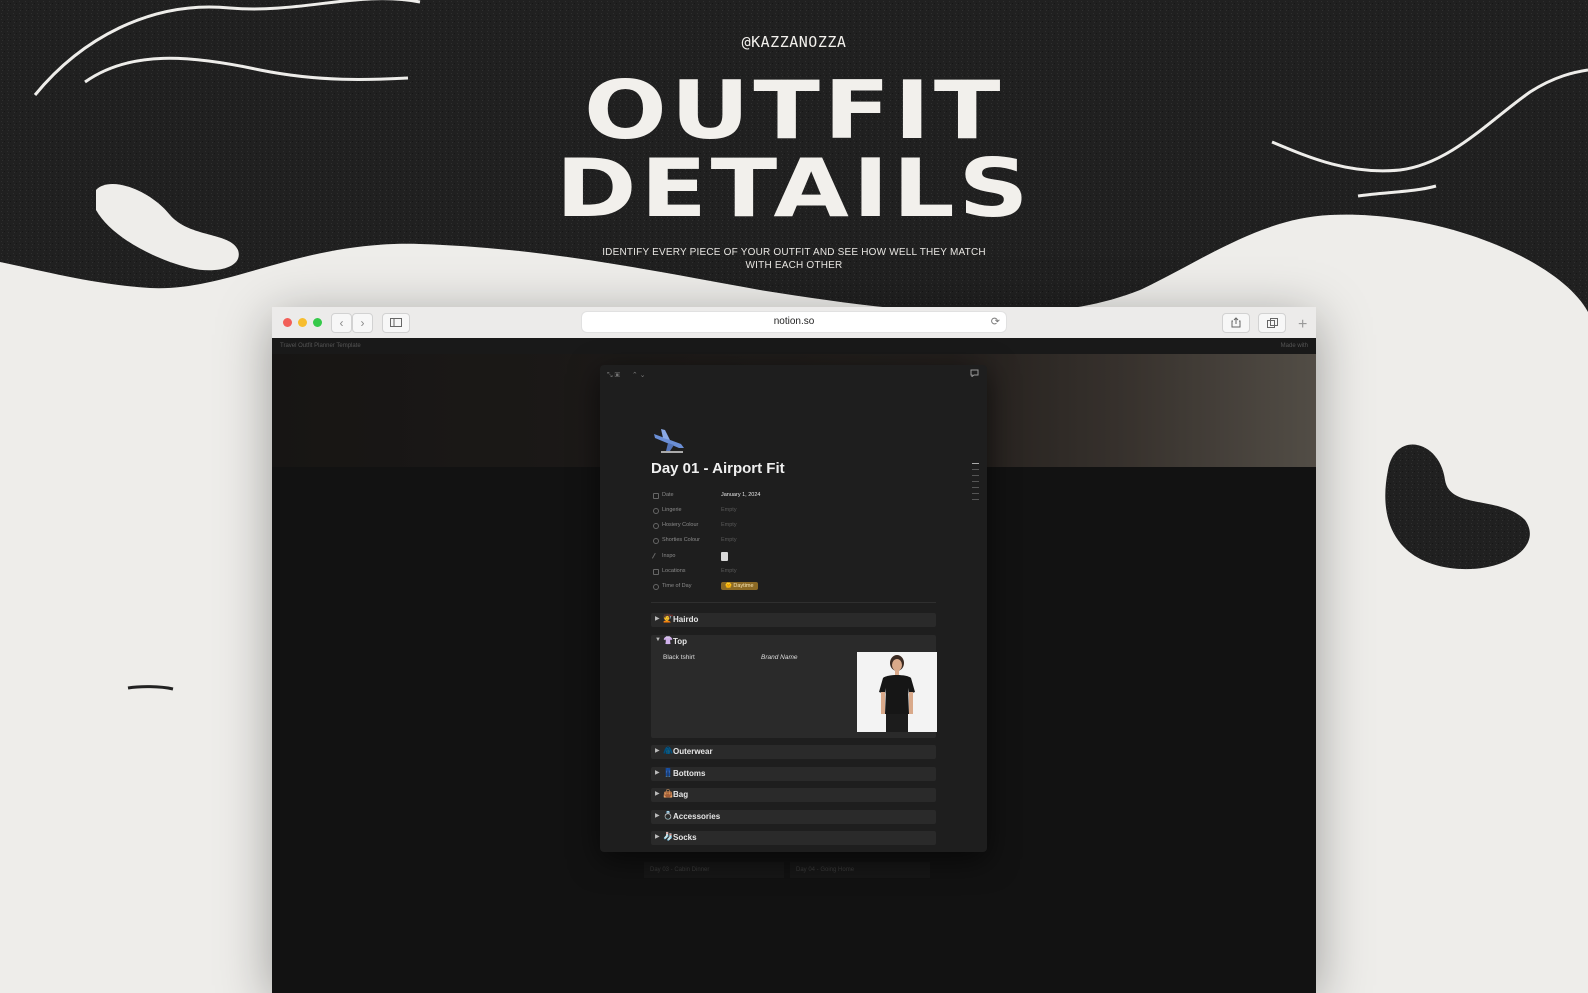 This screenshot has width=1588, height=993. Describe the element at coordinates (681, 794) in the screenshot. I see `toggle-label: Bag` at that location.